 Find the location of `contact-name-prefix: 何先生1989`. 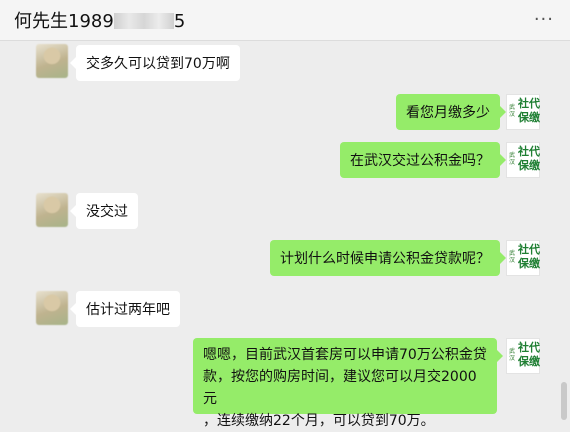

contact-name-prefix: 何先生1989 is located at coordinates (64, 21).